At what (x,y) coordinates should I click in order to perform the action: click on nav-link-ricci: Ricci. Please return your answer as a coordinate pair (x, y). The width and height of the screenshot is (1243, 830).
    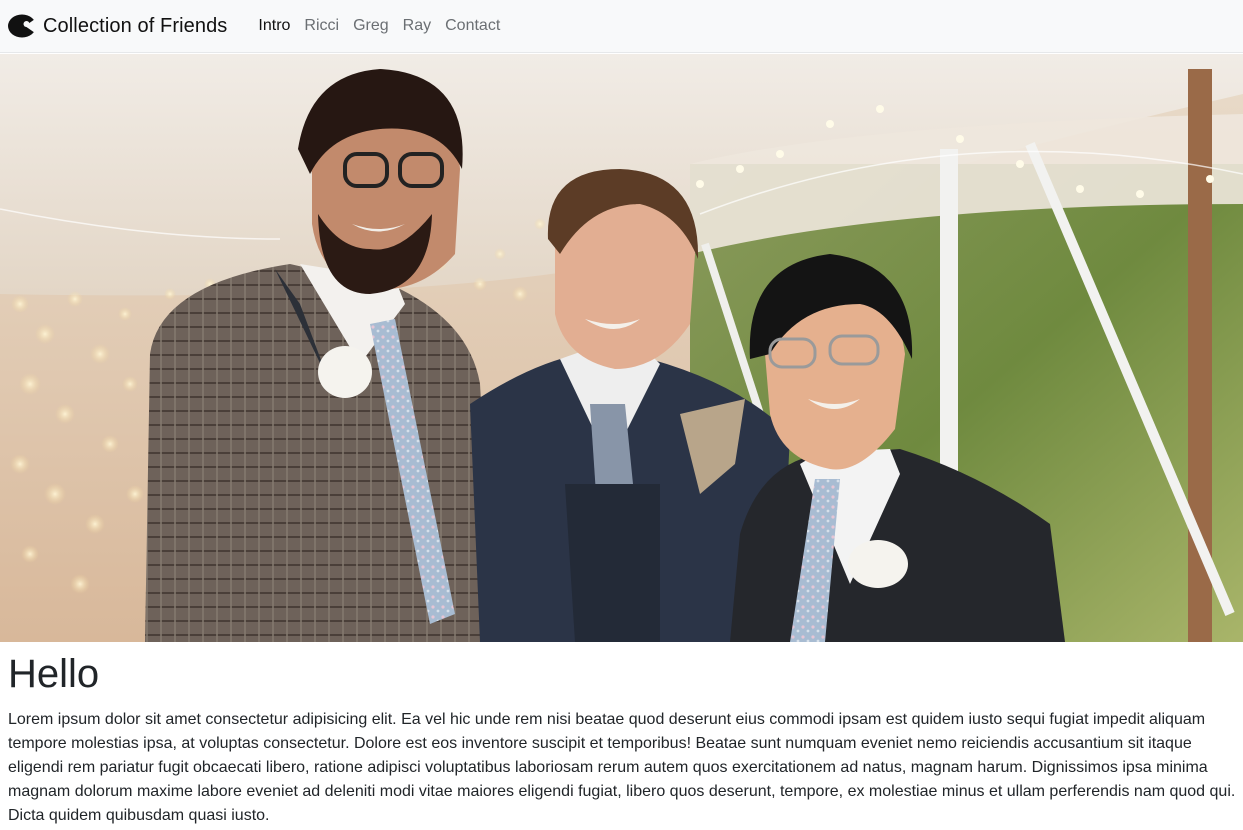
    Looking at the image, I should click on (321, 26).